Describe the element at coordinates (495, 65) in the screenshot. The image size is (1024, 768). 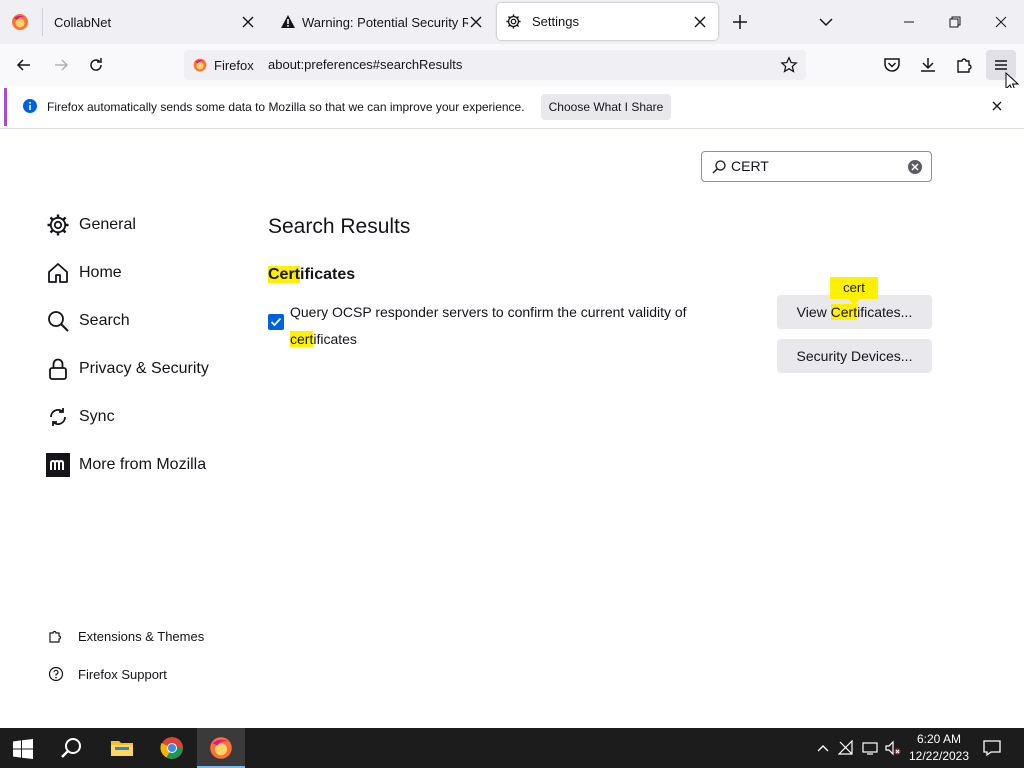
I see `url-bar: Firefox about:preferences#searchResults` at that location.